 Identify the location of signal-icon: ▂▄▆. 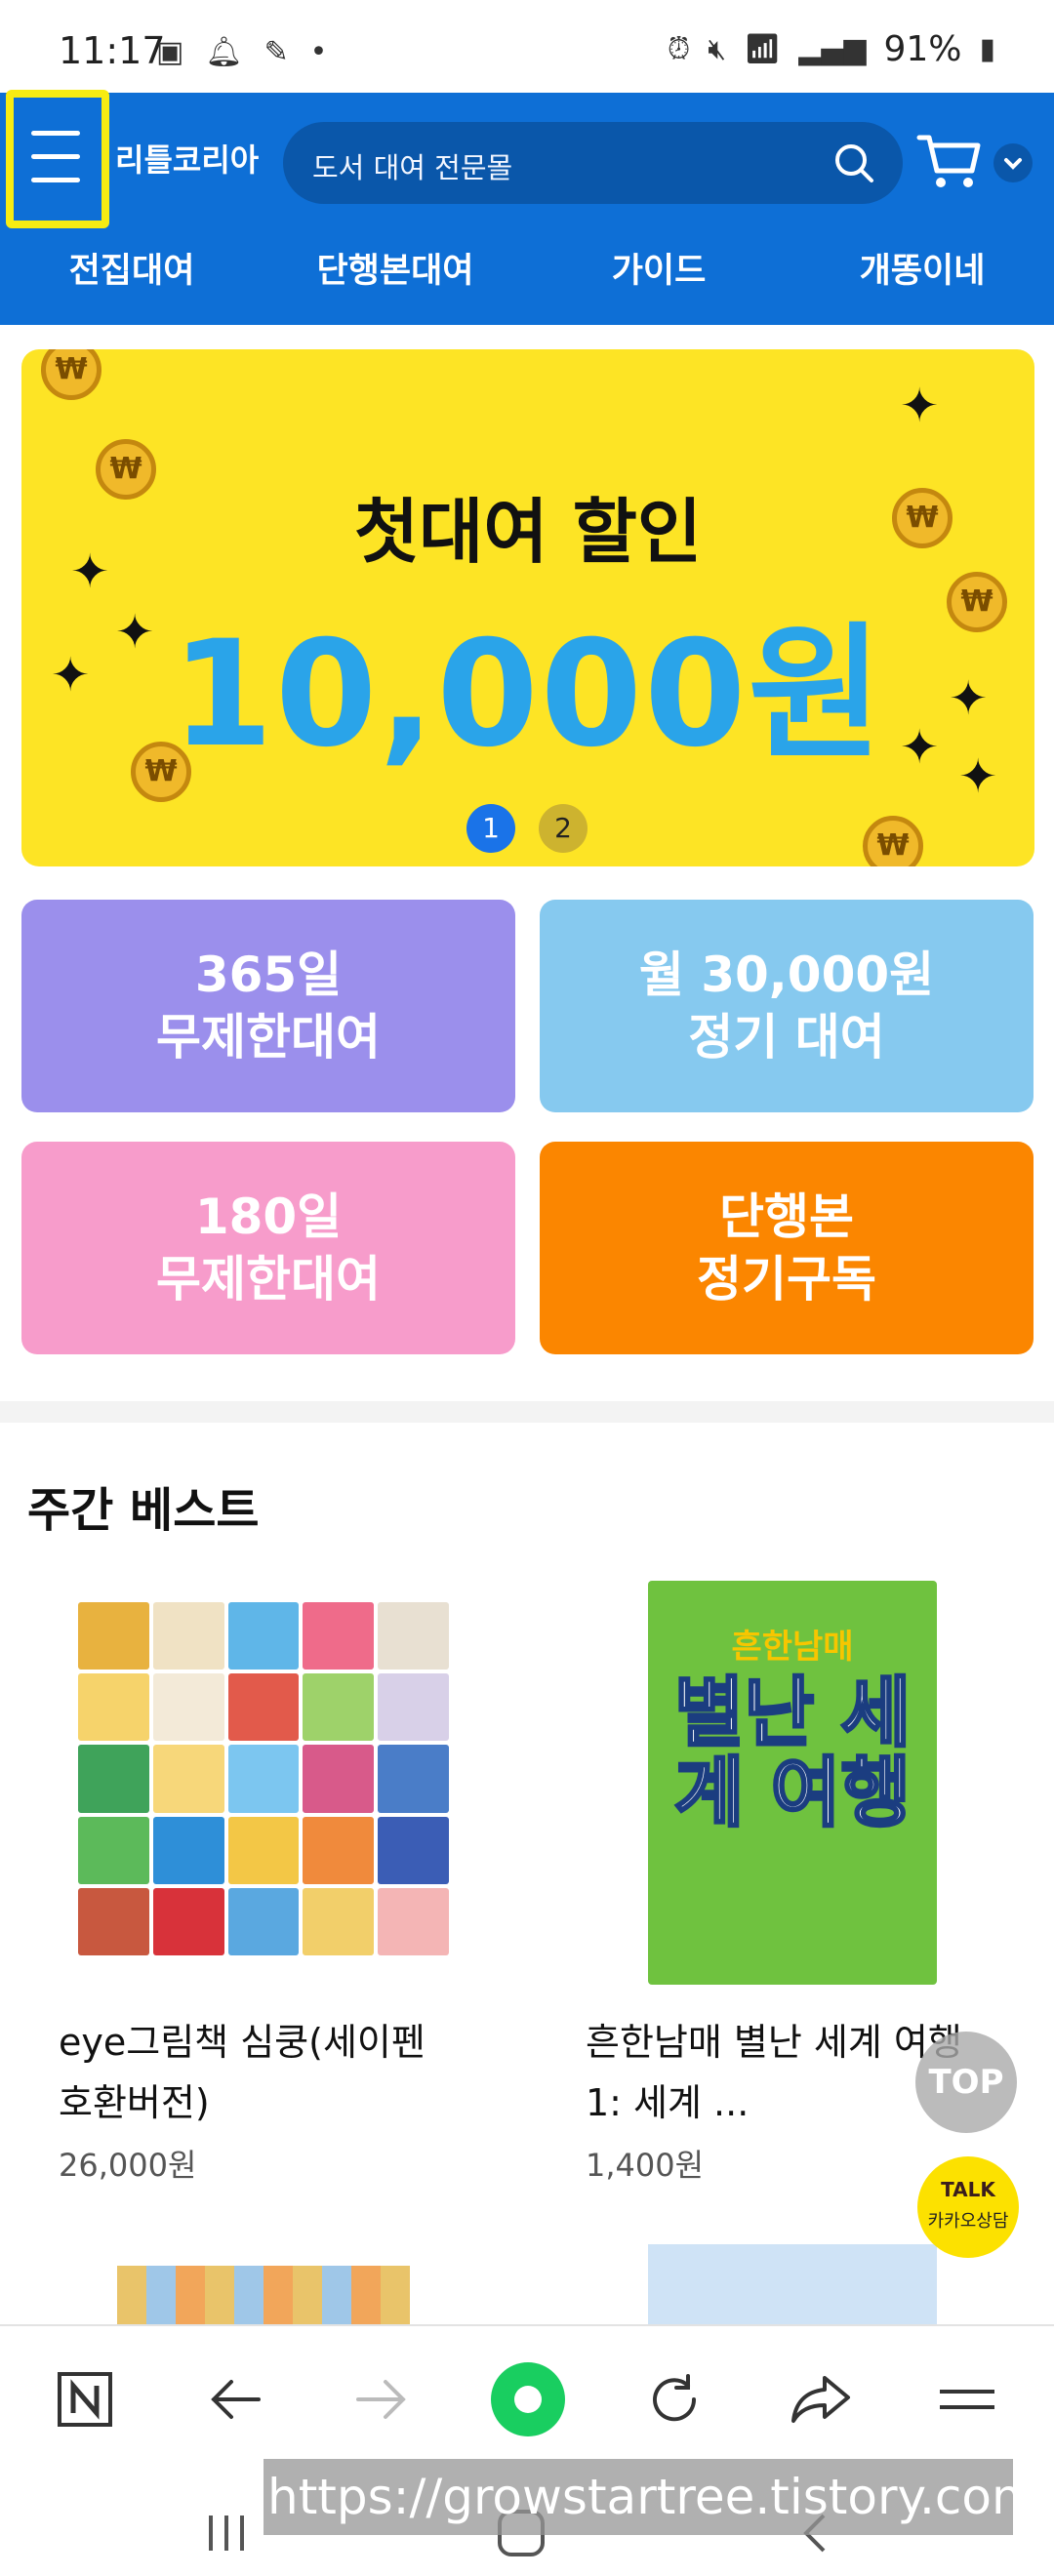
(832, 49).